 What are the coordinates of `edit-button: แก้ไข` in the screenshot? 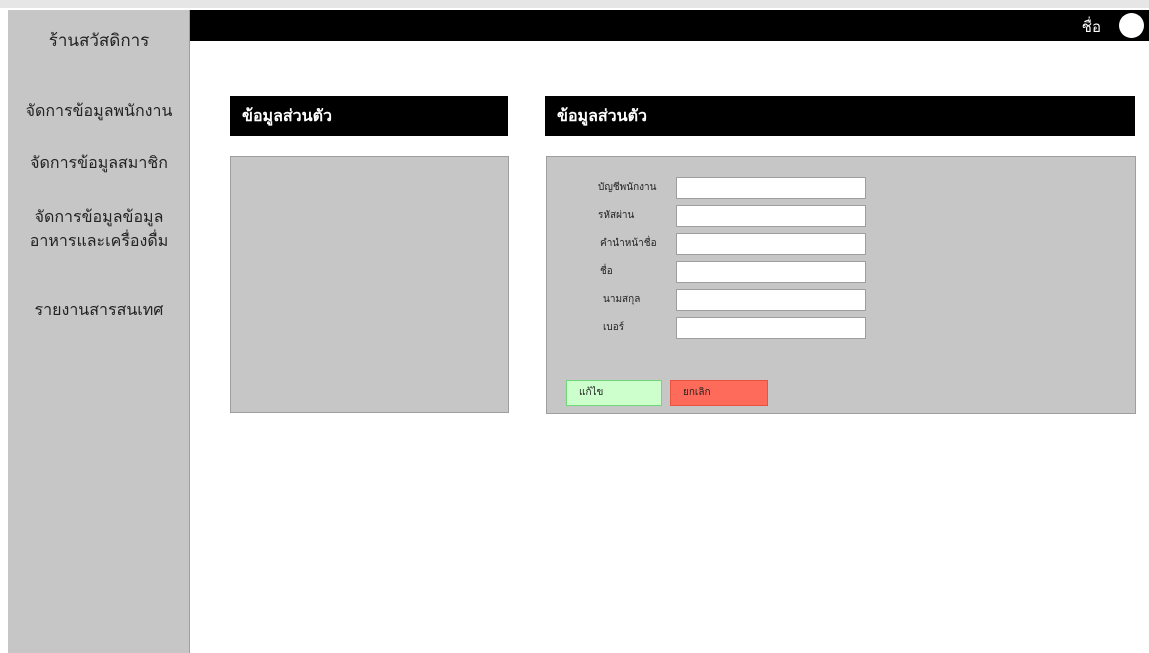 It's located at (614, 393).